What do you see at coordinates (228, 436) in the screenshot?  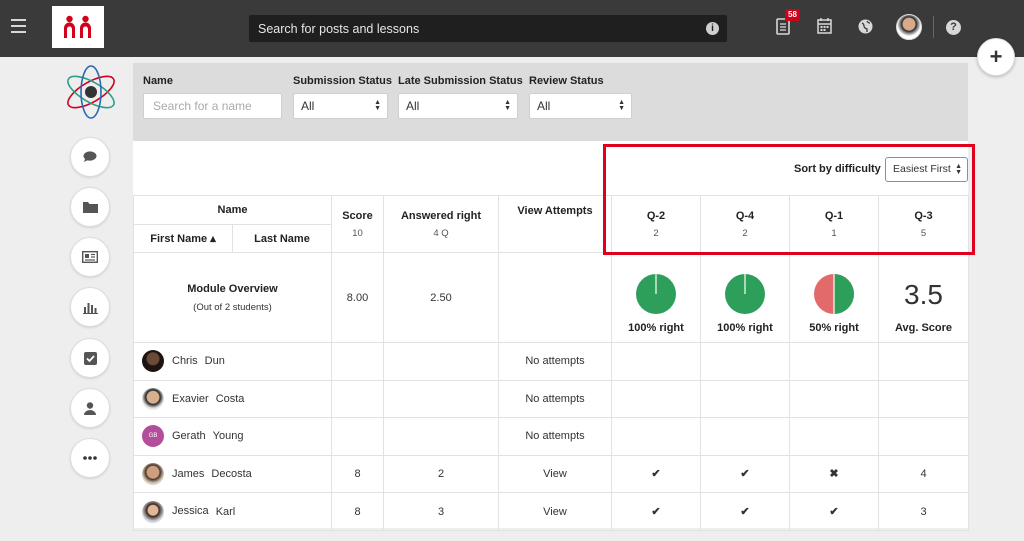 I see `last-name: Young` at bounding box center [228, 436].